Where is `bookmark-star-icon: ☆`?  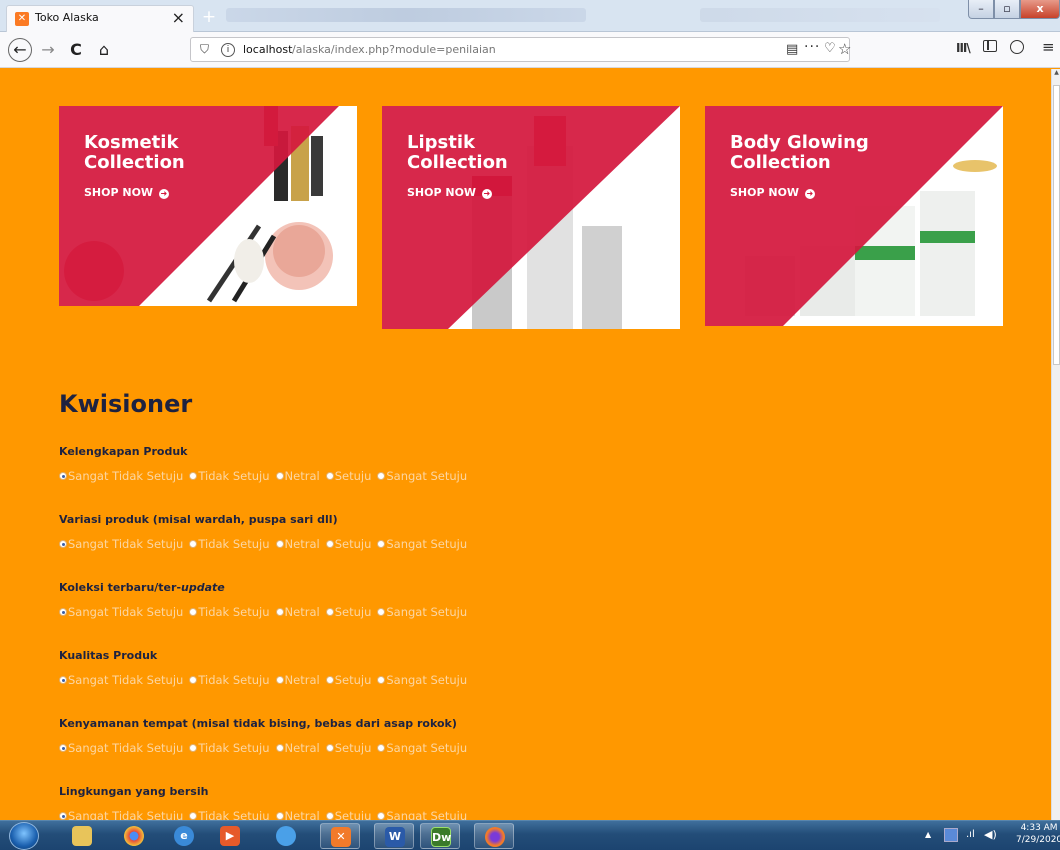
bookmark-star-icon: ☆ is located at coordinates (844, 49).